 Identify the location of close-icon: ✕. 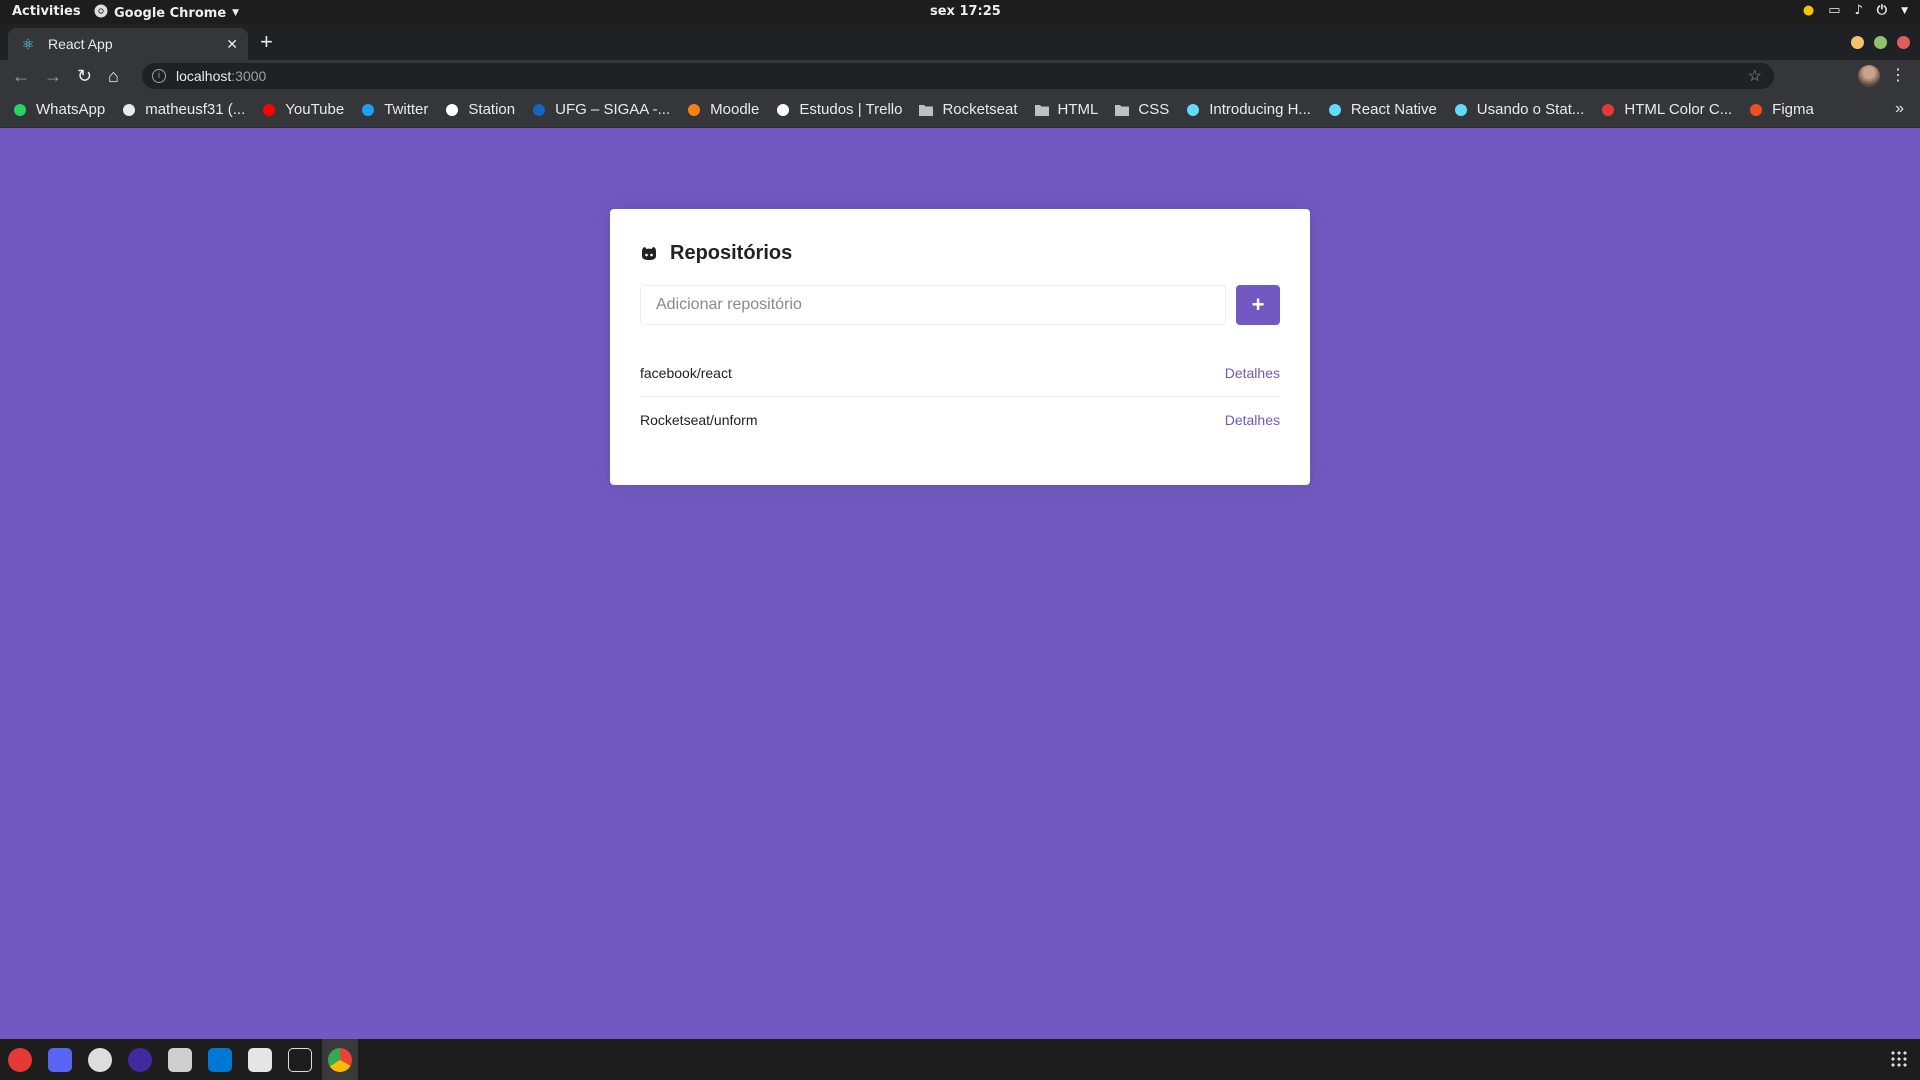
(232, 44).